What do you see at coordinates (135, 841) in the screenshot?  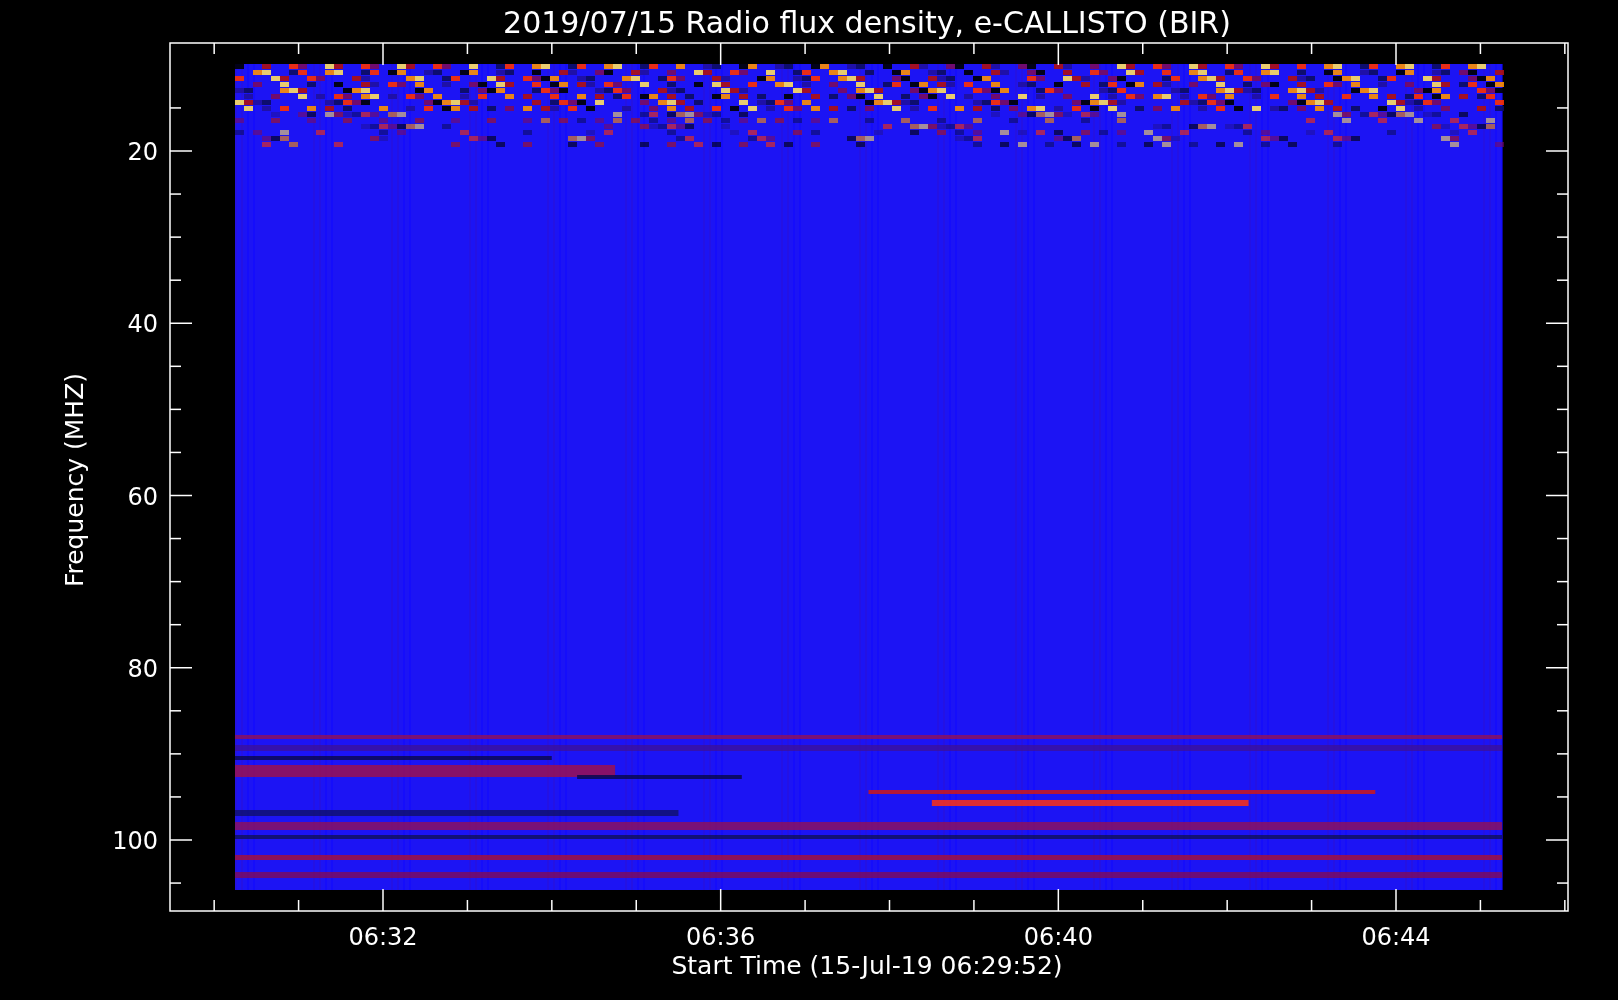 I see `y-tick-label: 100` at bounding box center [135, 841].